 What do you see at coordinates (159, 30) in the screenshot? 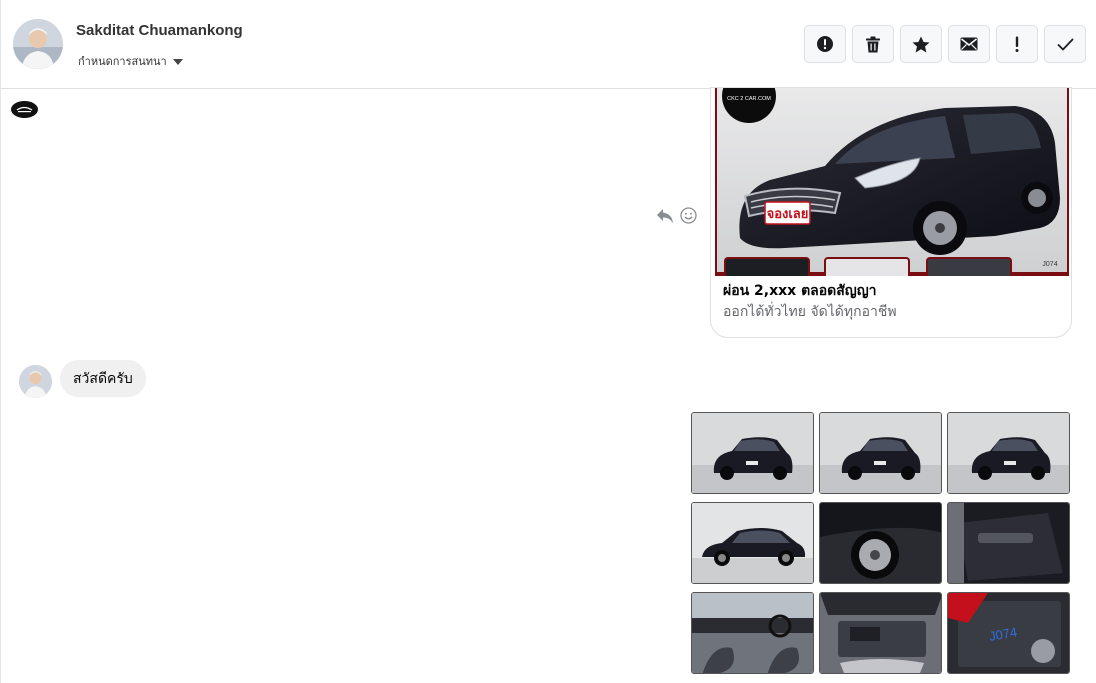
I see `contact-name: Sakditat Chuamankong` at bounding box center [159, 30].